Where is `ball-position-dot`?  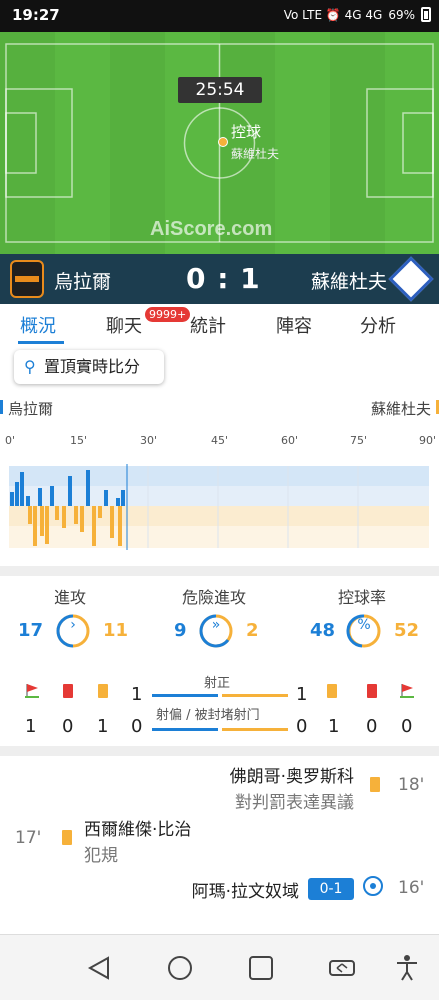
ball-position-dot is located at coordinates (223, 142).